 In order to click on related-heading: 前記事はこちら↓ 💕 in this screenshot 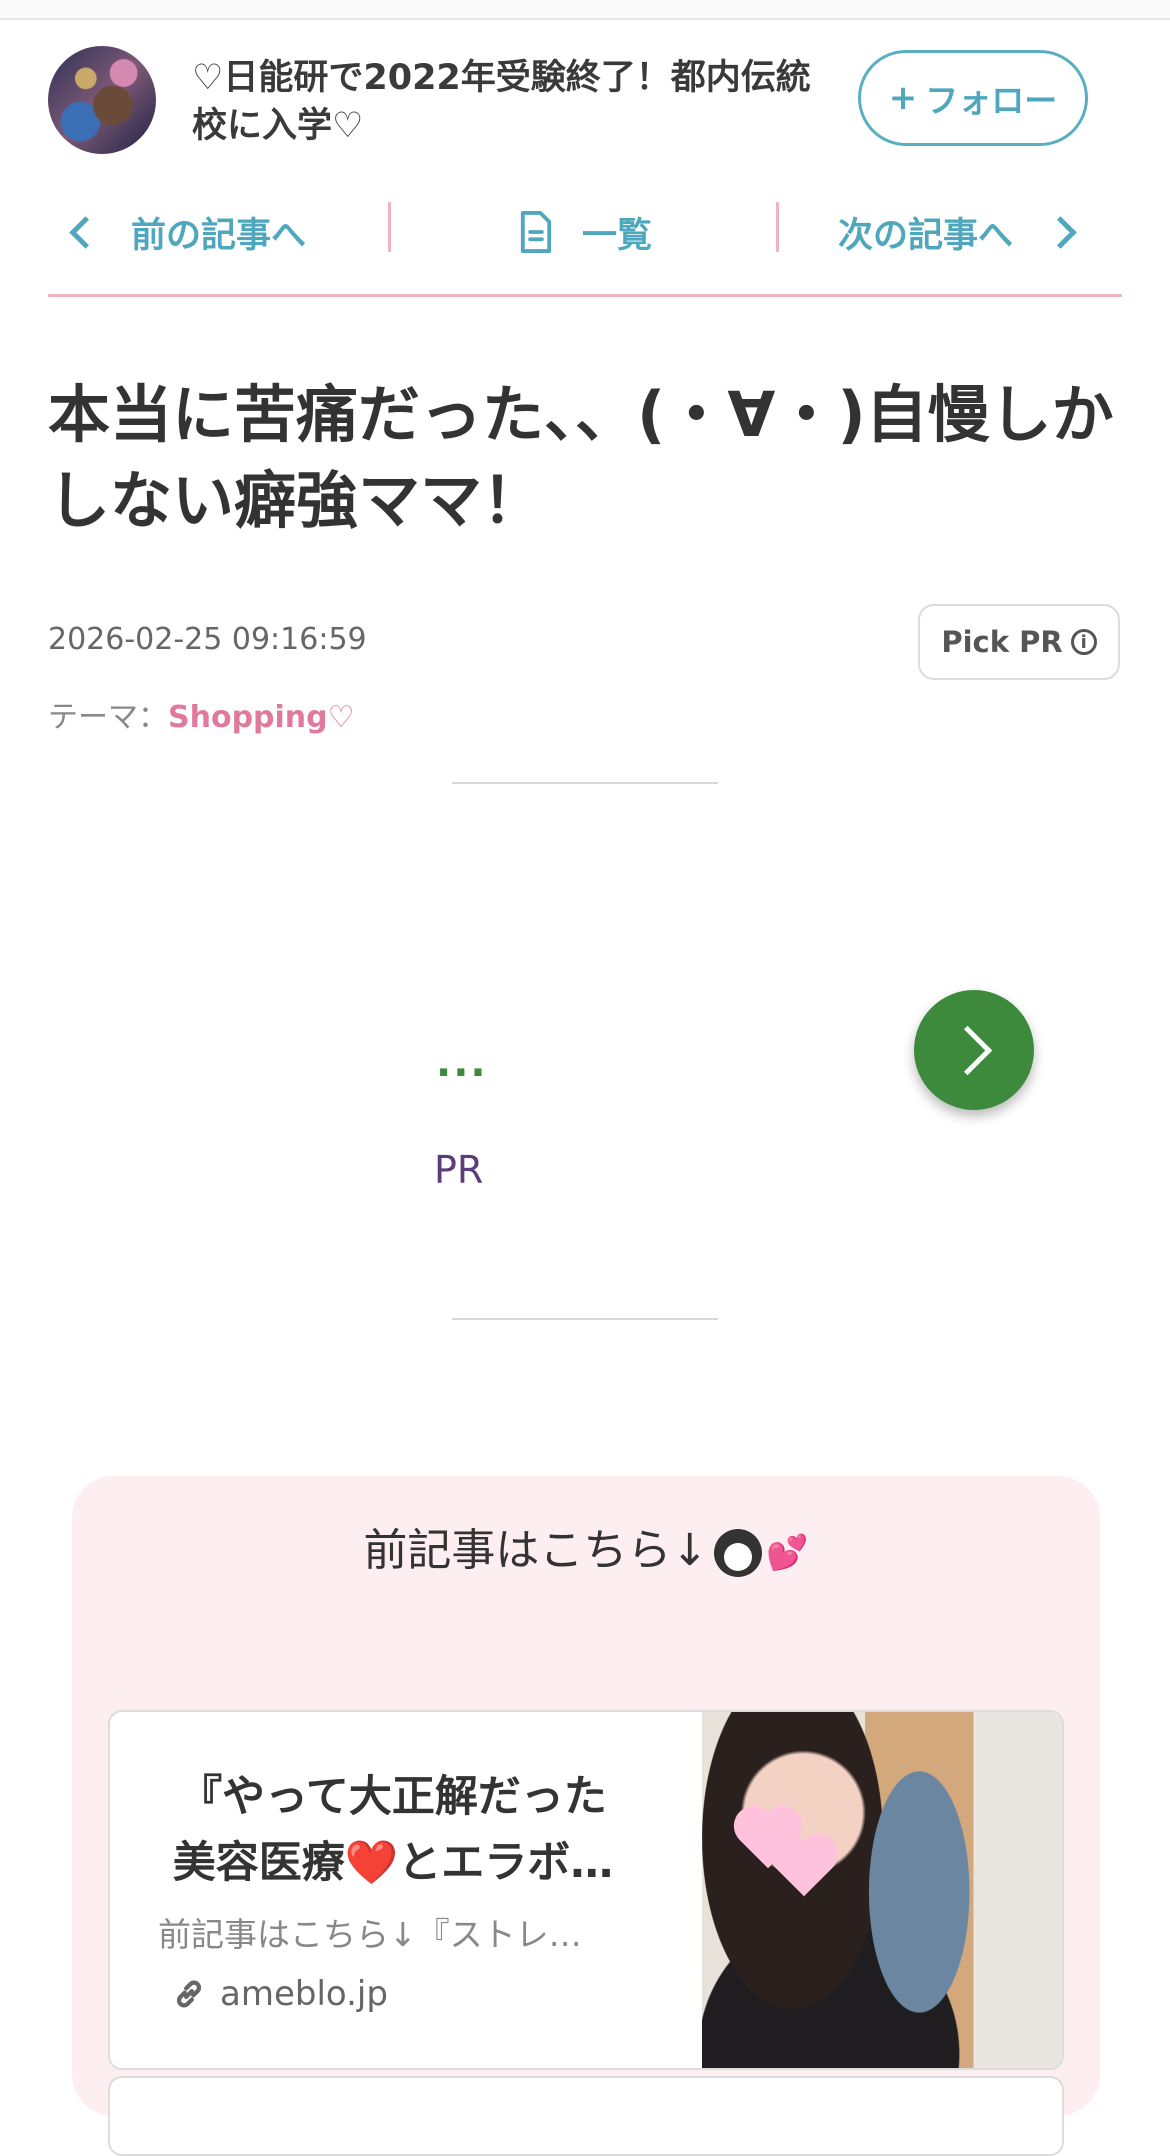, I will do `click(586, 1546)`.